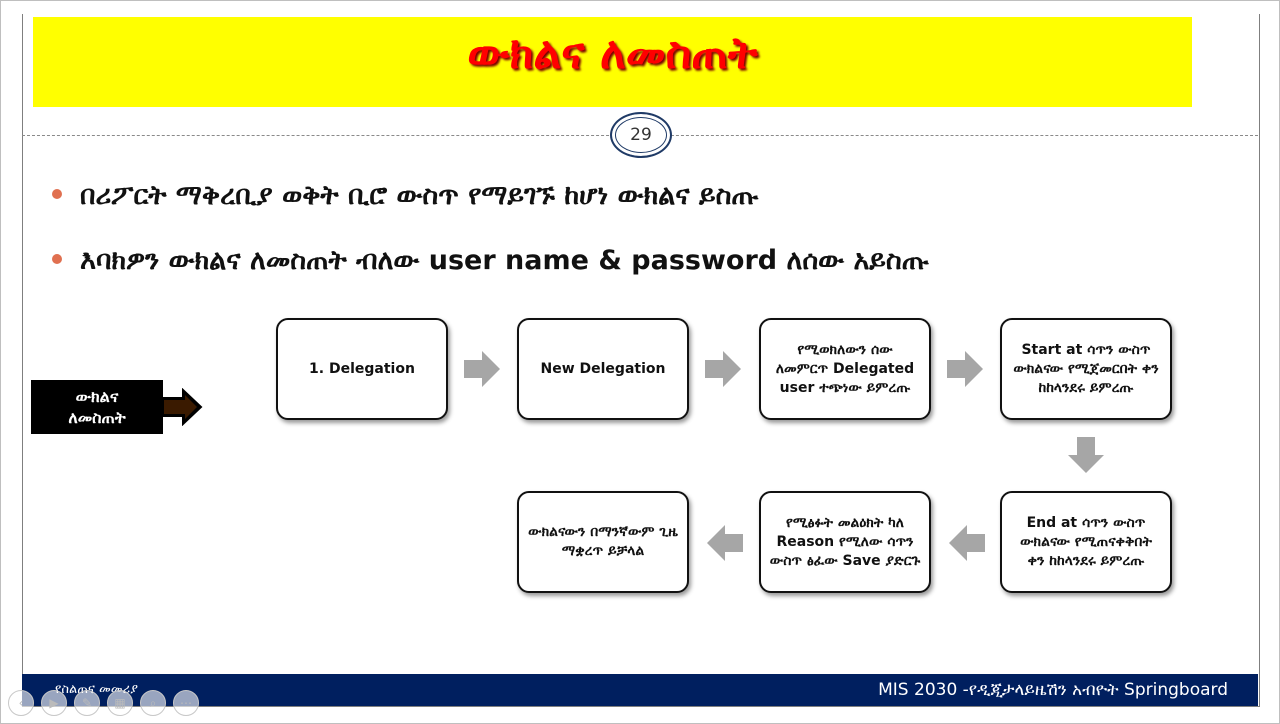 The width and height of the screenshot is (1280, 724). What do you see at coordinates (54, 703) in the screenshot?
I see `play-icon: ▶` at bounding box center [54, 703].